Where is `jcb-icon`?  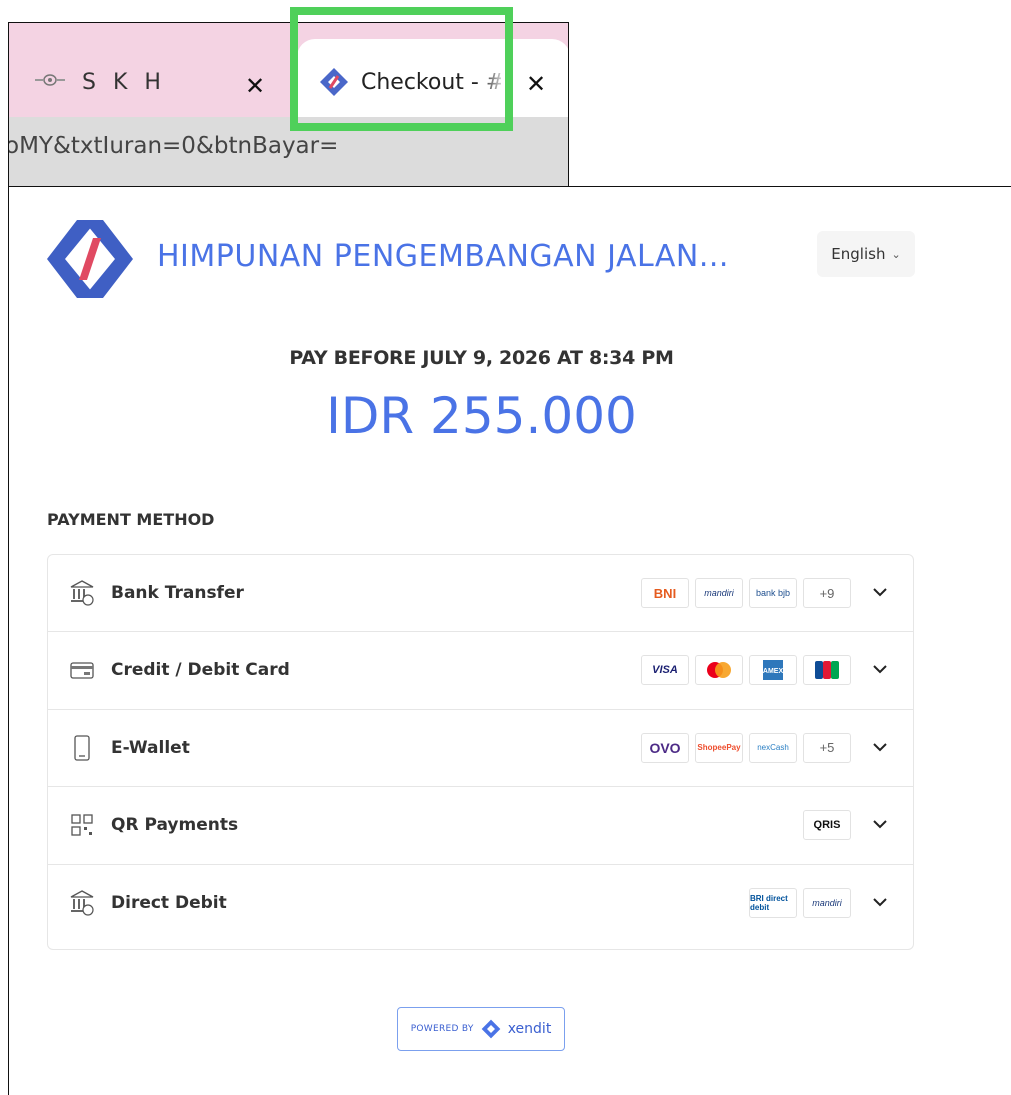
jcb-icon is located at coordinates (827, 670).